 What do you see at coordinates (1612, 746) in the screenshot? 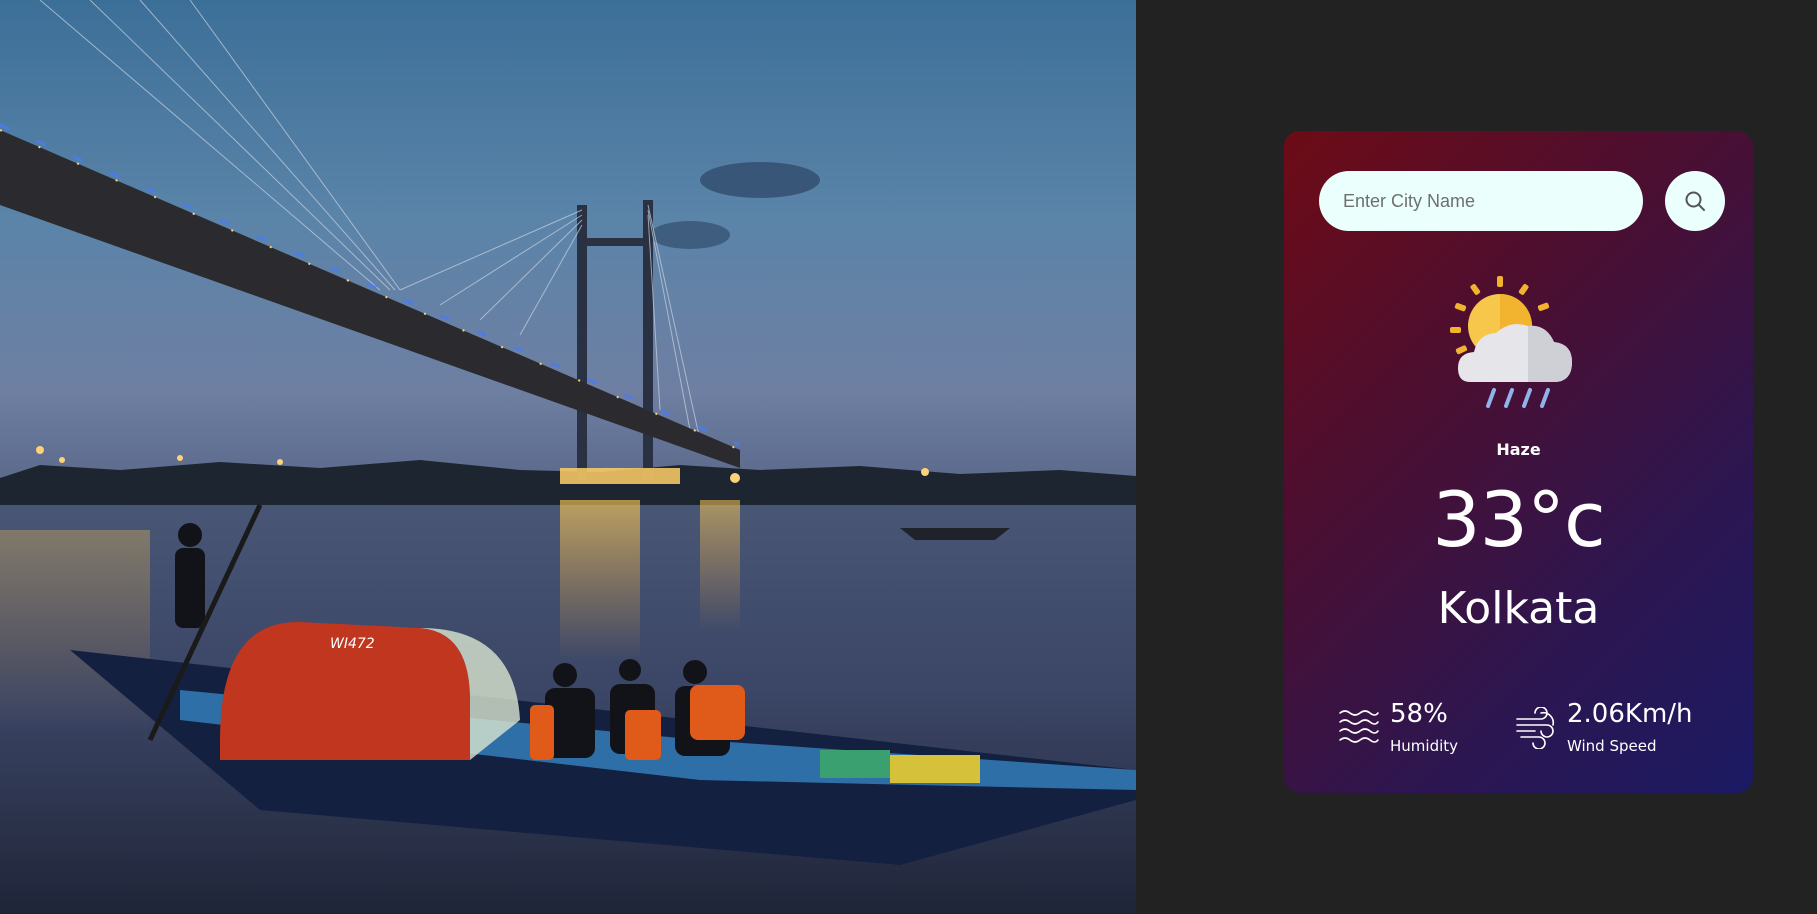
I see `wind-label: Wind Speed` at bounding box center [1612, 746].